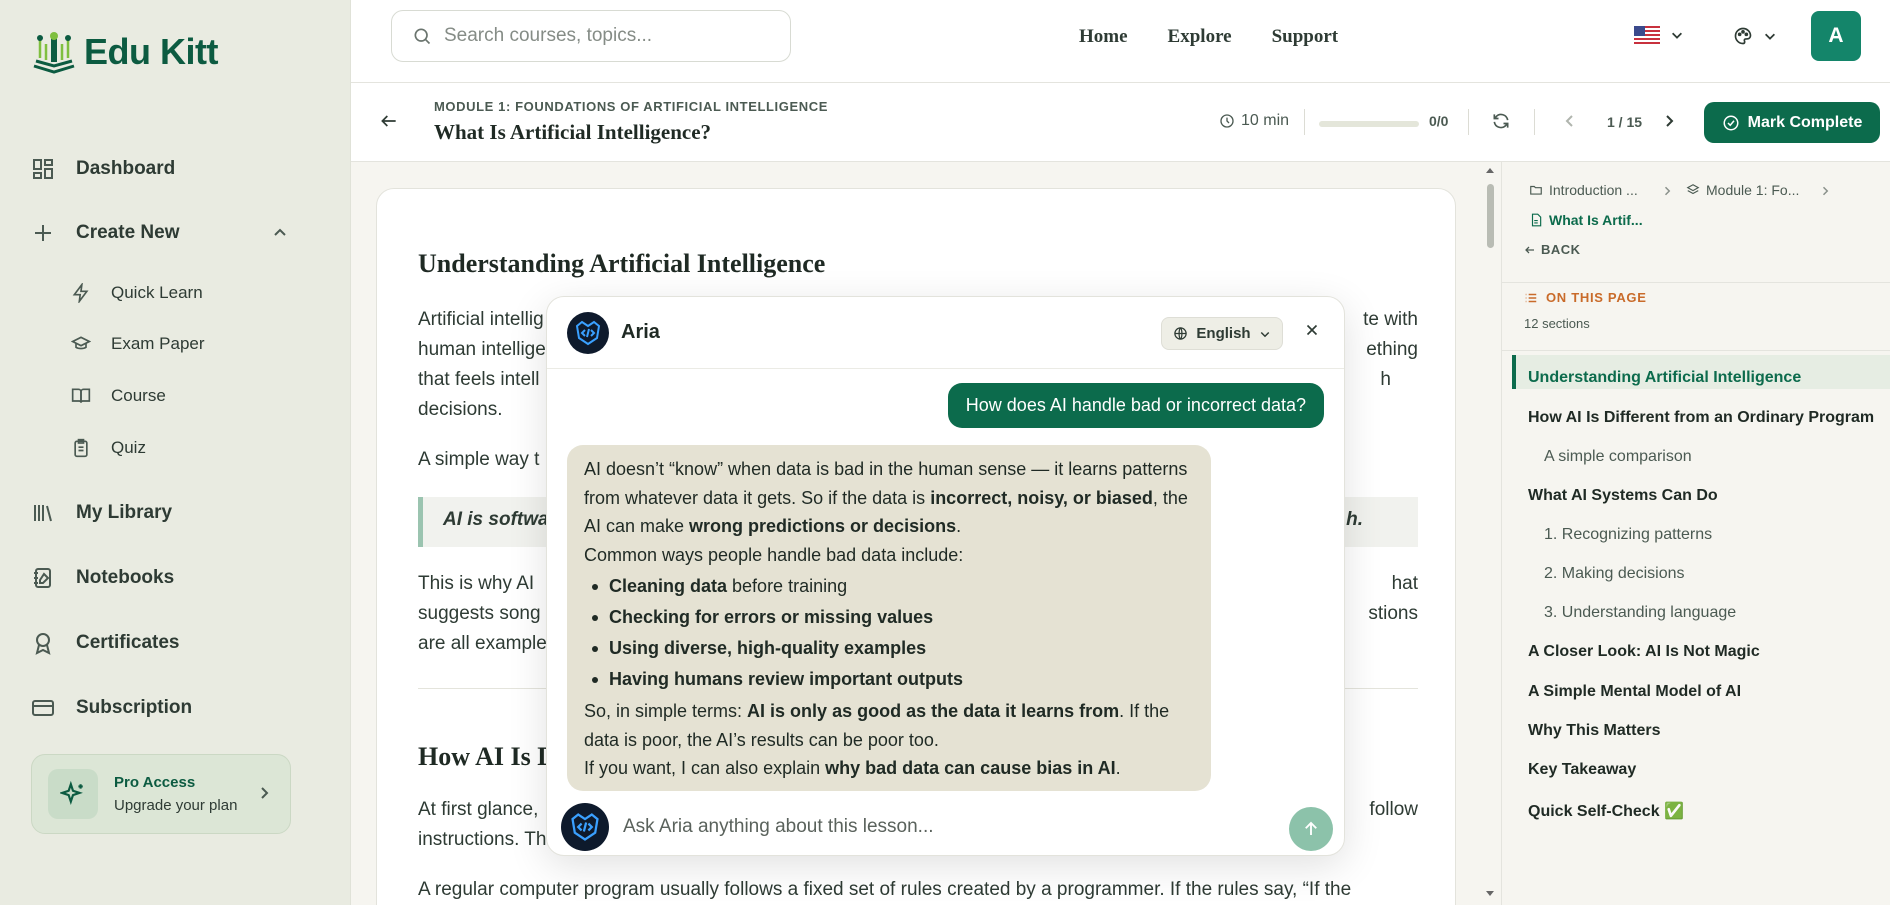 The height and width of the screenshot is (905, 1890). Describe the element at coordinates (128, 642) in the screenshot. I see `sidebar-item-label: Certificates` at that location.